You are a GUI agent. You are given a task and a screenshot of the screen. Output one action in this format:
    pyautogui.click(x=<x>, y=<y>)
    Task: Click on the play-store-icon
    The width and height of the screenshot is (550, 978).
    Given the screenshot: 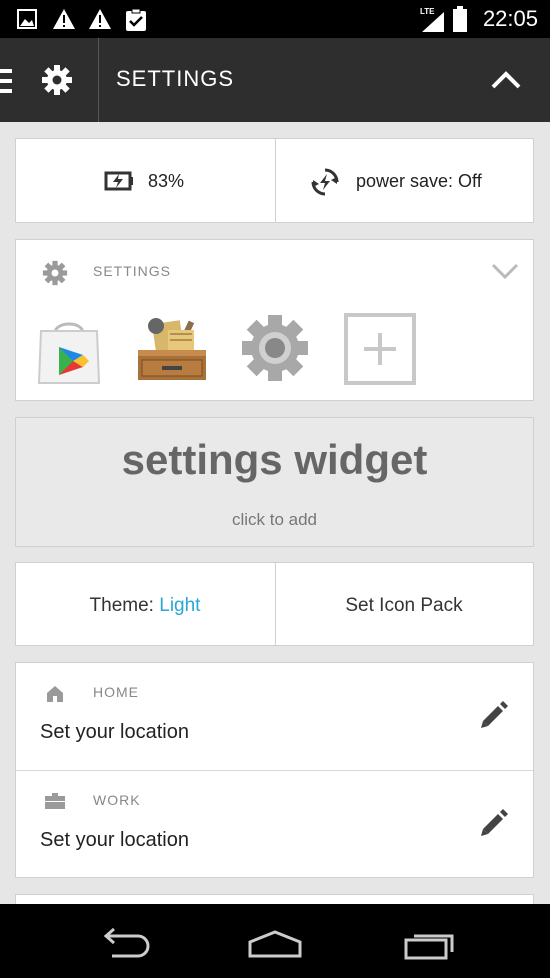 What is the action you would take?
    pyautogui.click(x=69, y=351)
    